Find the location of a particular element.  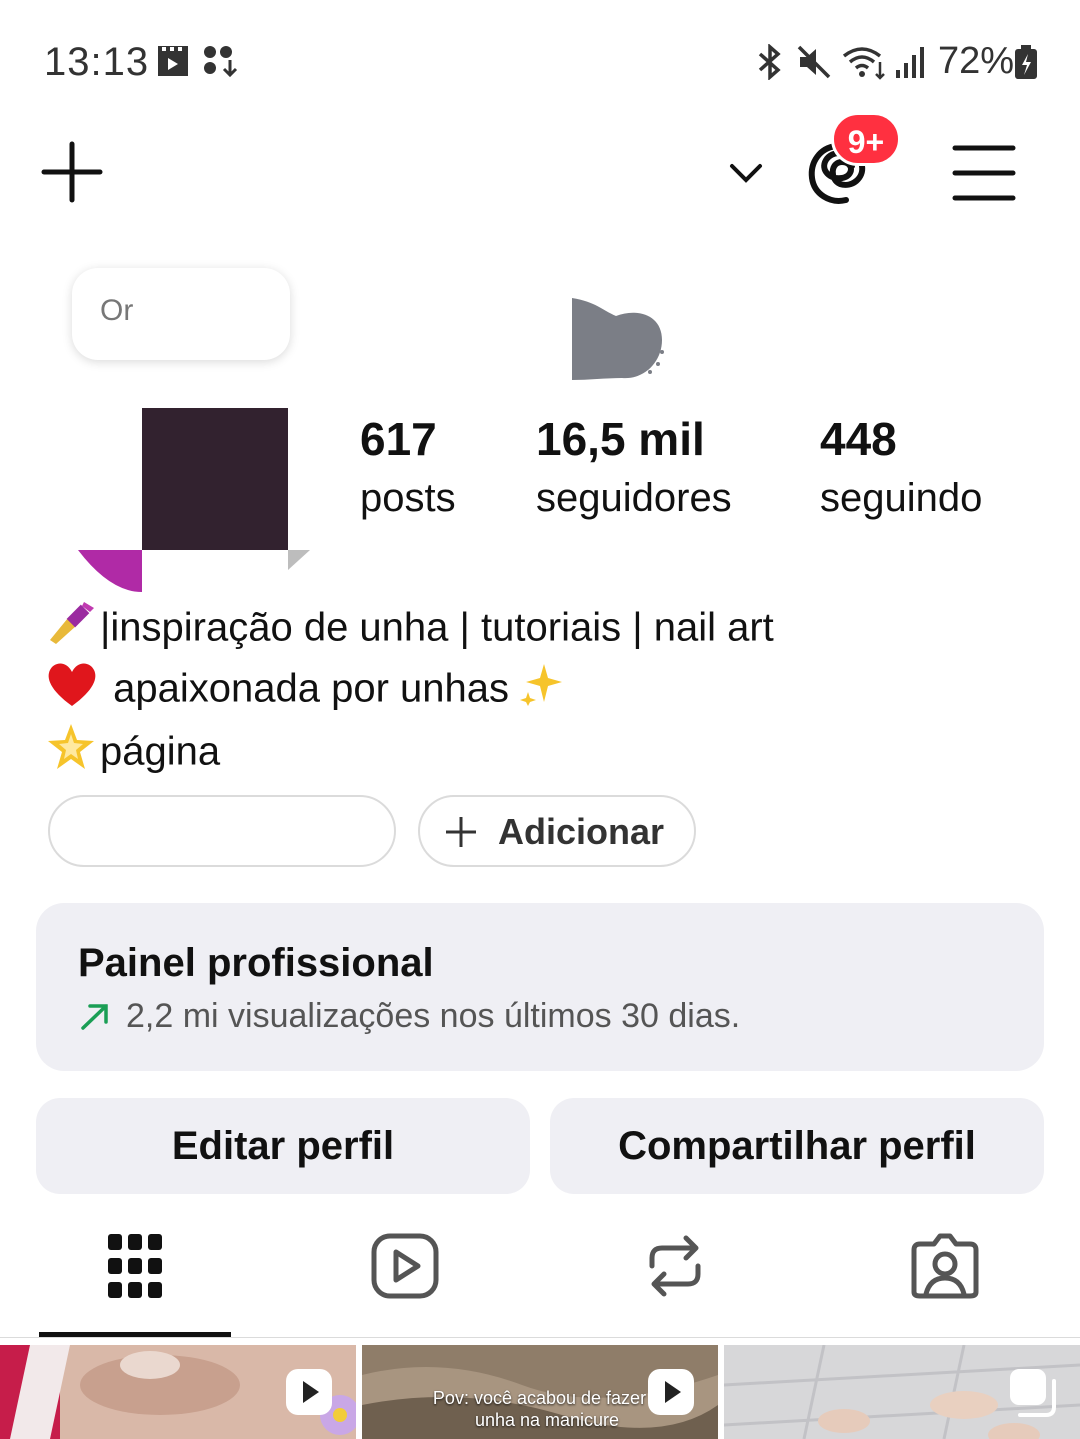

stat-following: 448 seguindo is located at coordinates (901, 466).